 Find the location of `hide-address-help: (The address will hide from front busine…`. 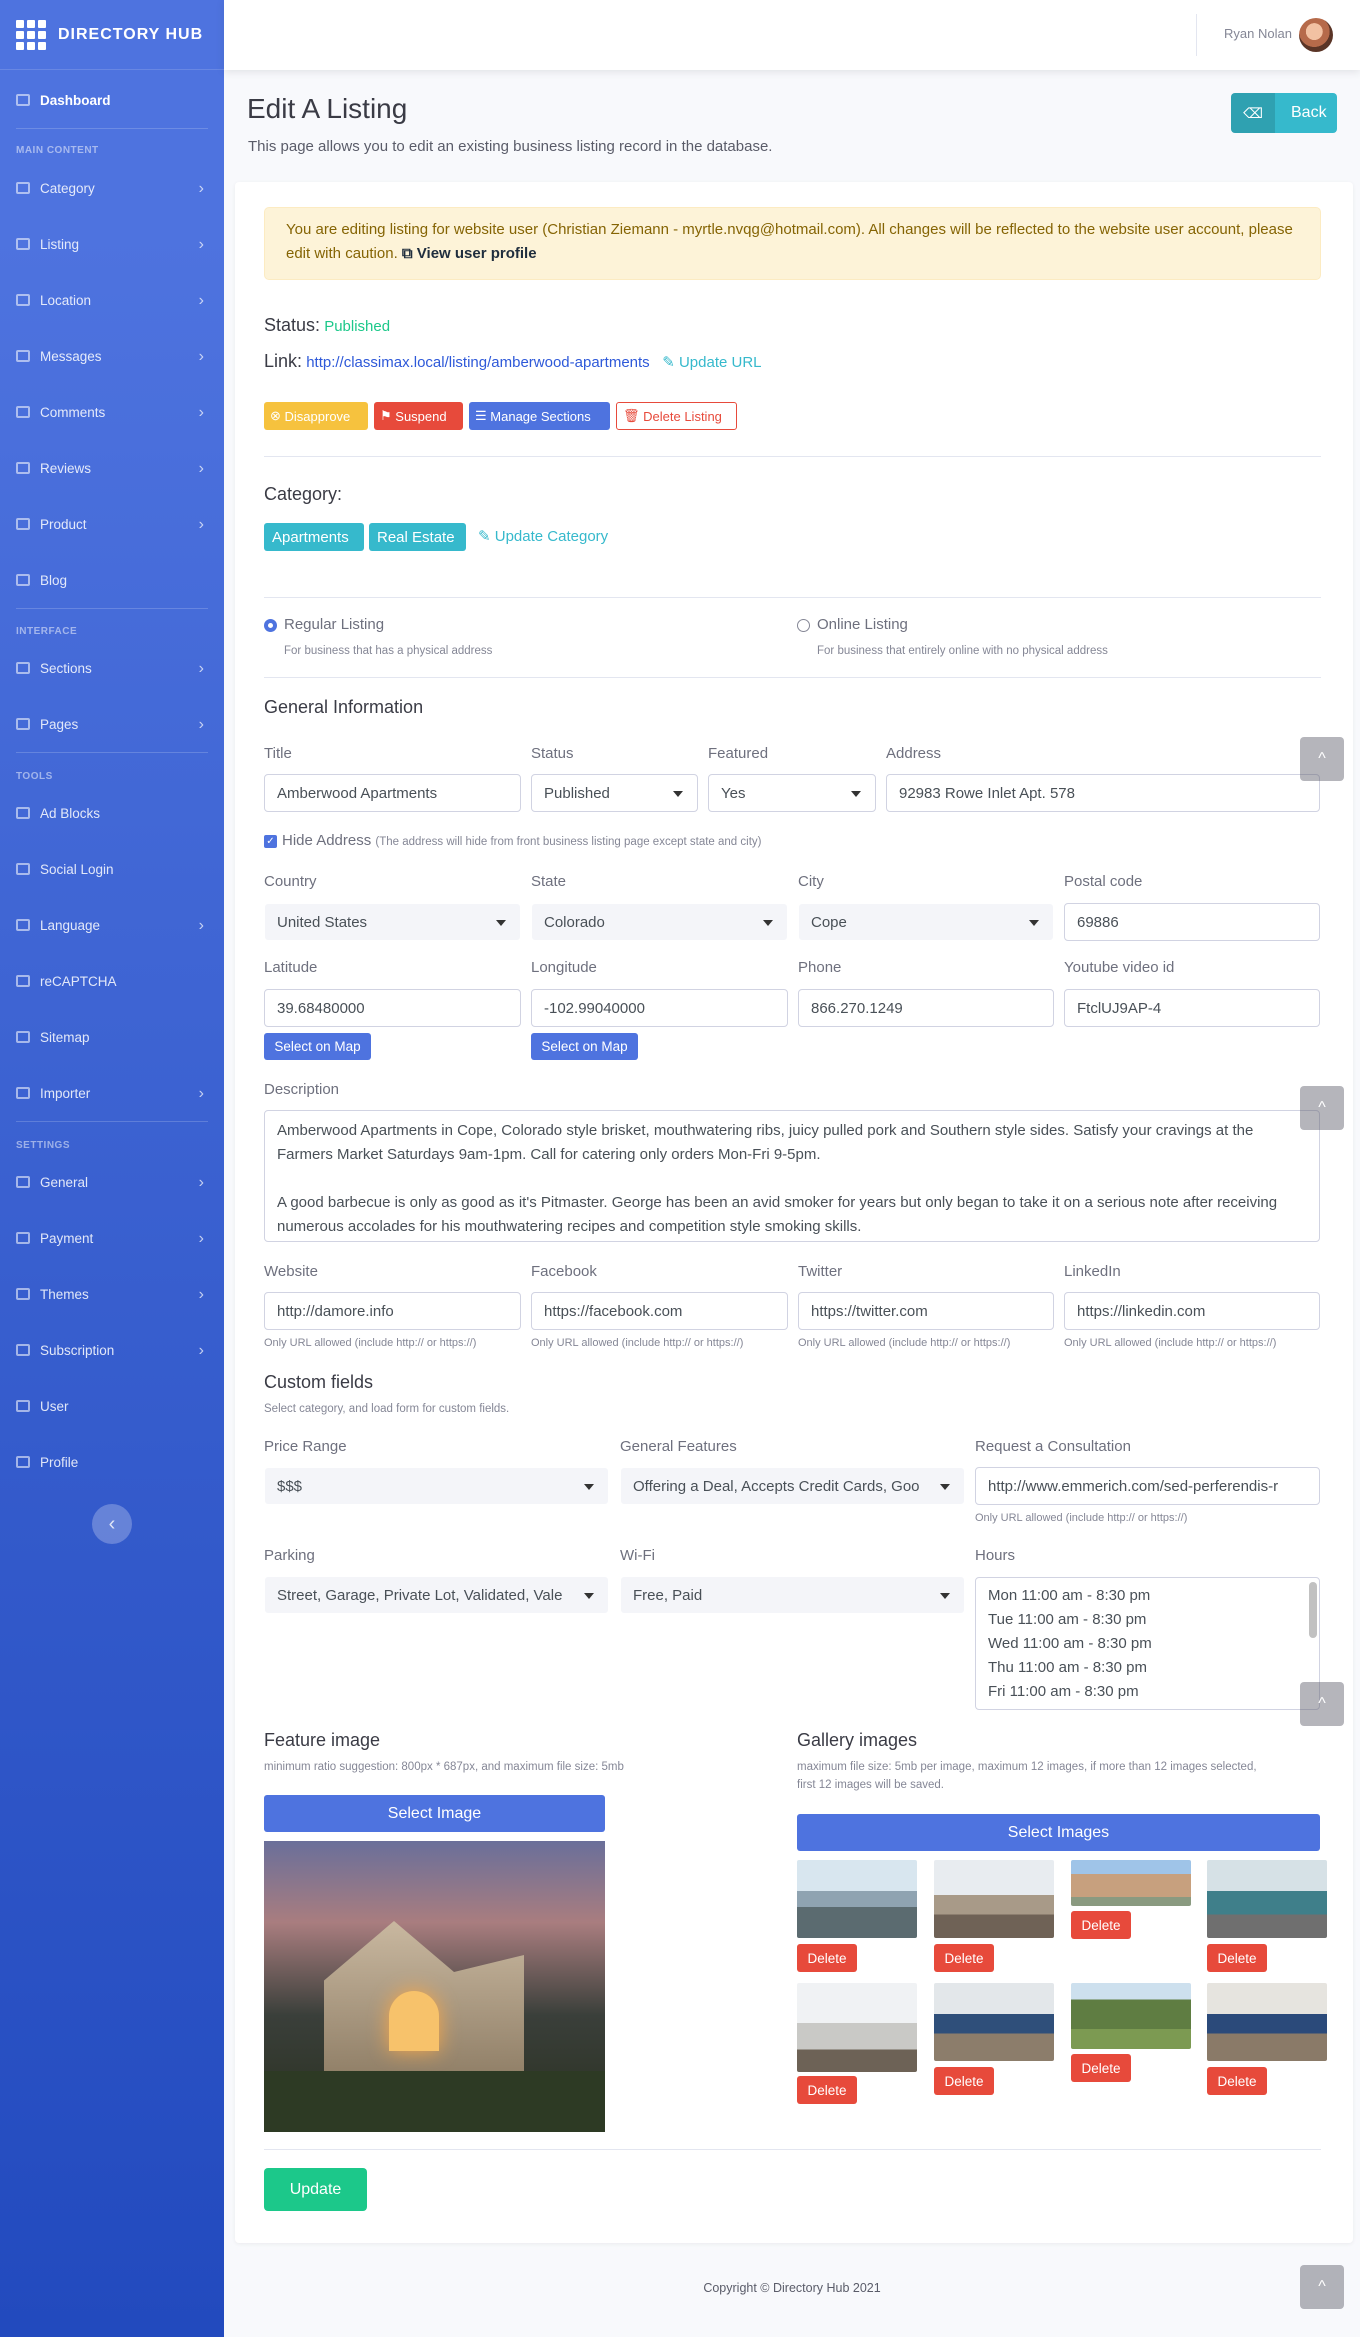

hide-address-help: (The address will hide from front busine… is located at coordinates (568, 842).